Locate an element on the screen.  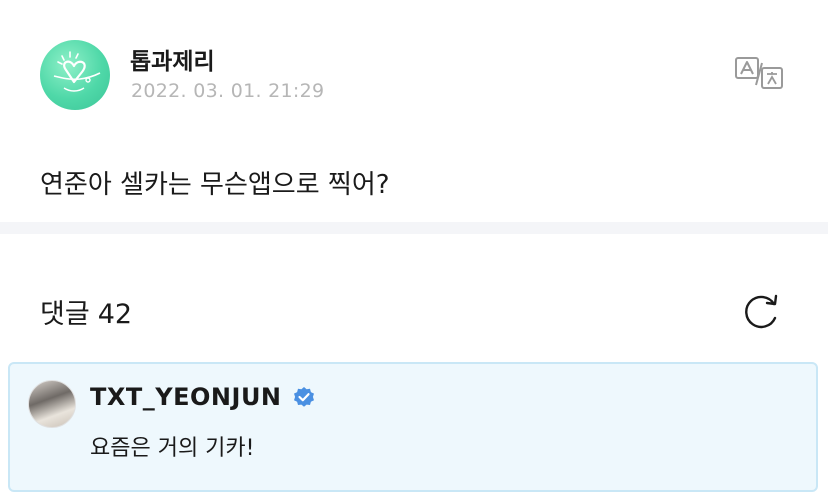
section-divider is located at coordinates (414, 228).